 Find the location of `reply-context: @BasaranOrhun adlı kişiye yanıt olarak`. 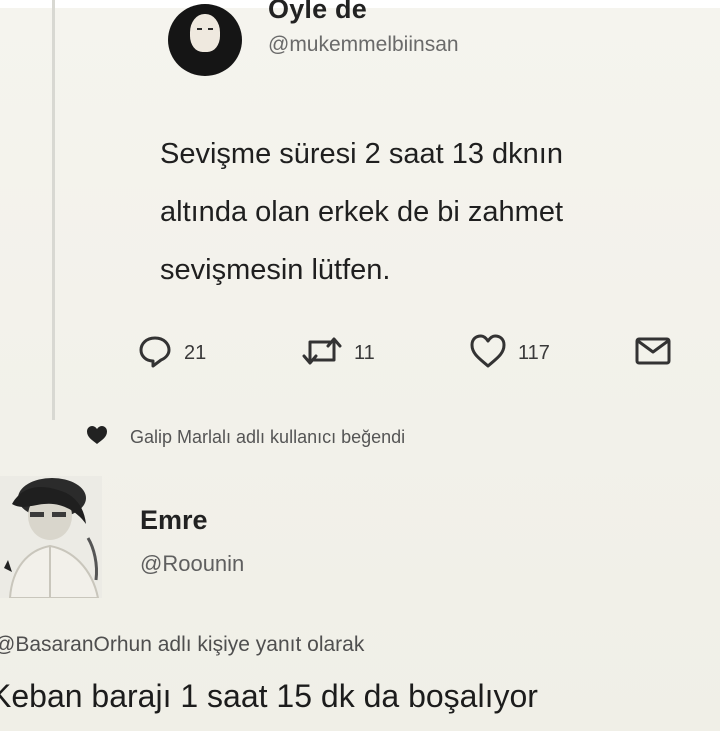

reply-context: @BasaranOrhun adlı kişiye yanıt olarak is located at coordinates (182, 645).